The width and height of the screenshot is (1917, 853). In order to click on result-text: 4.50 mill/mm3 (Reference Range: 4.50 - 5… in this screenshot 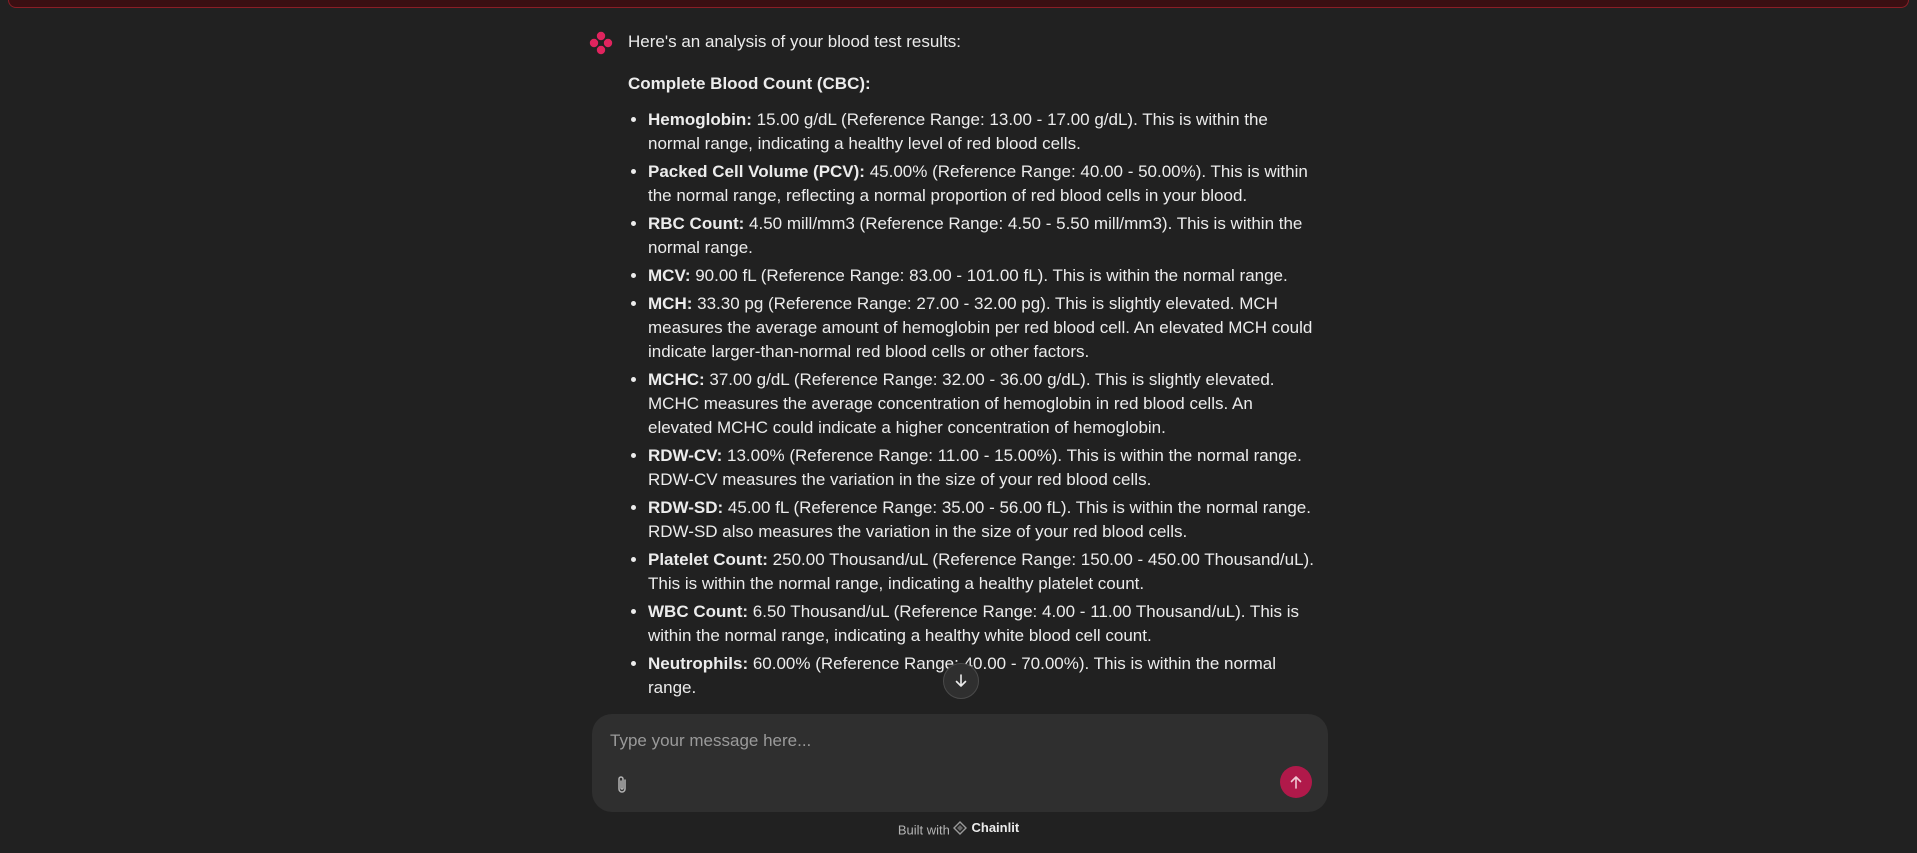, I will do `click(975, 235)`.